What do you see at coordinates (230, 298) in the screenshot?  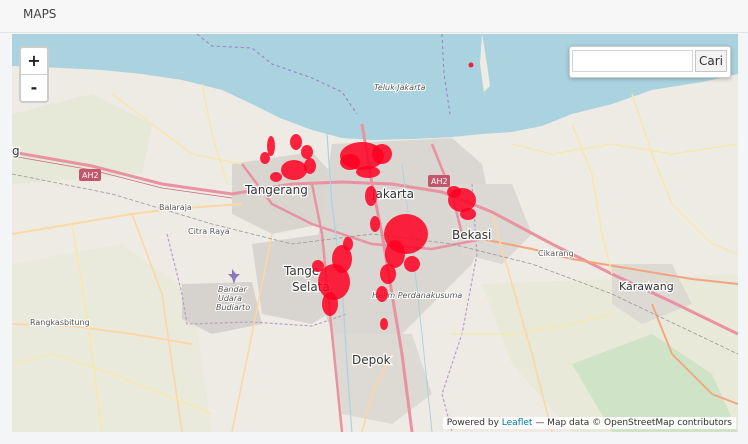 I see `airport-label-2: Udara` at bounding box center [230, 298].